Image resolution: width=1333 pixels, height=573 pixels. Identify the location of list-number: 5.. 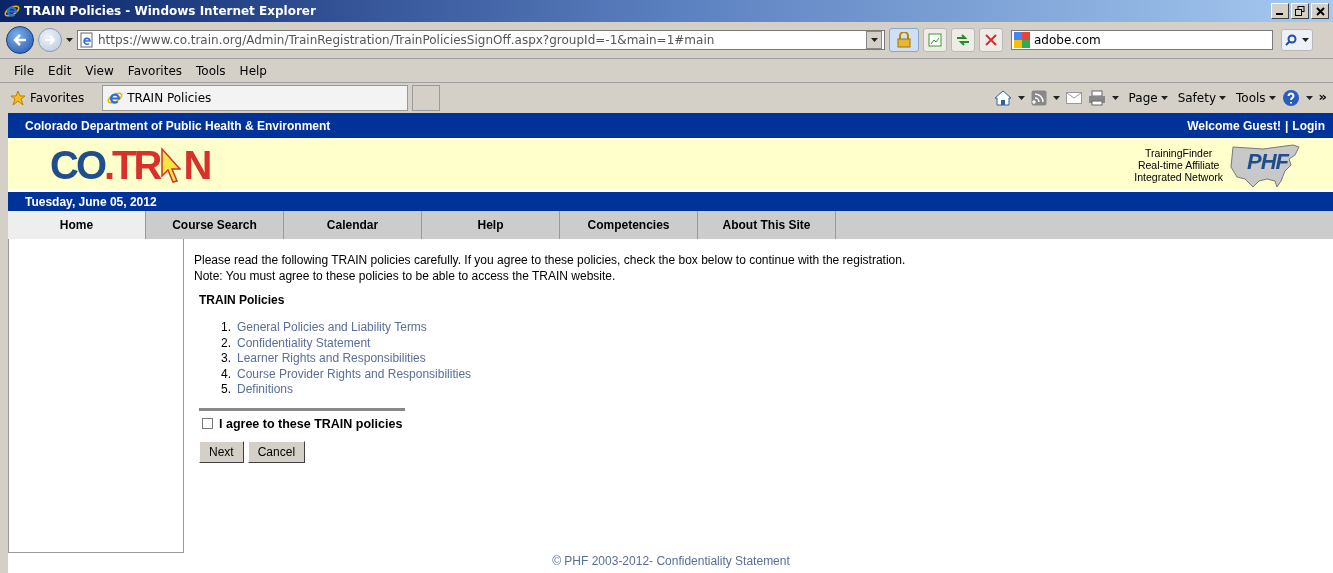
(226, 390).